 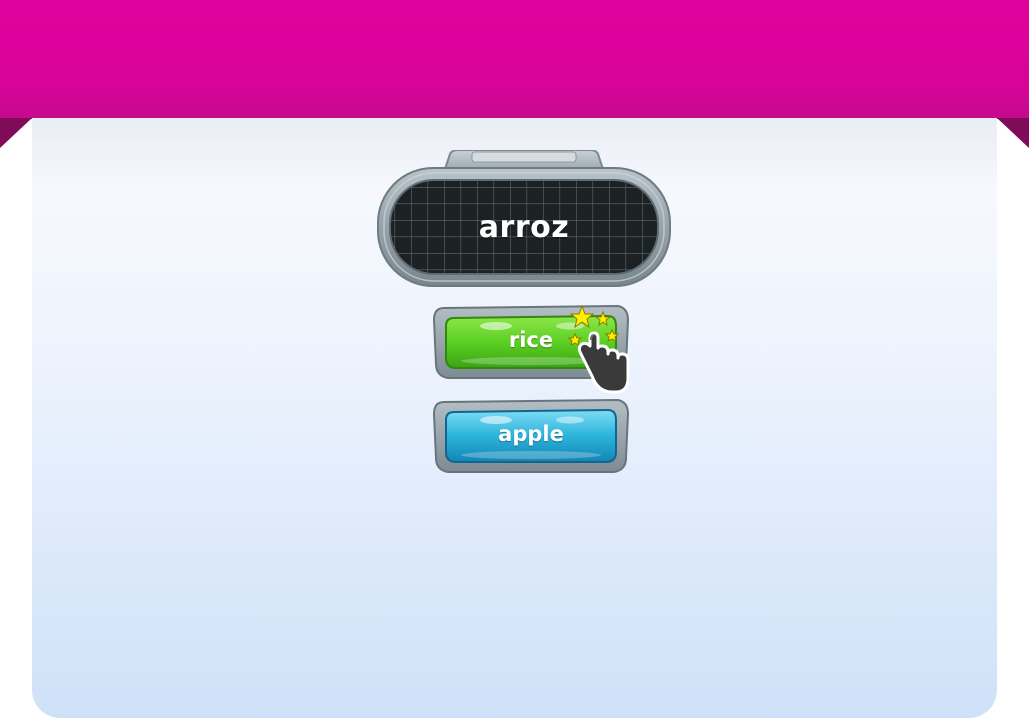 I want to click on banner-fold-right, so click(x=1013, y=133).